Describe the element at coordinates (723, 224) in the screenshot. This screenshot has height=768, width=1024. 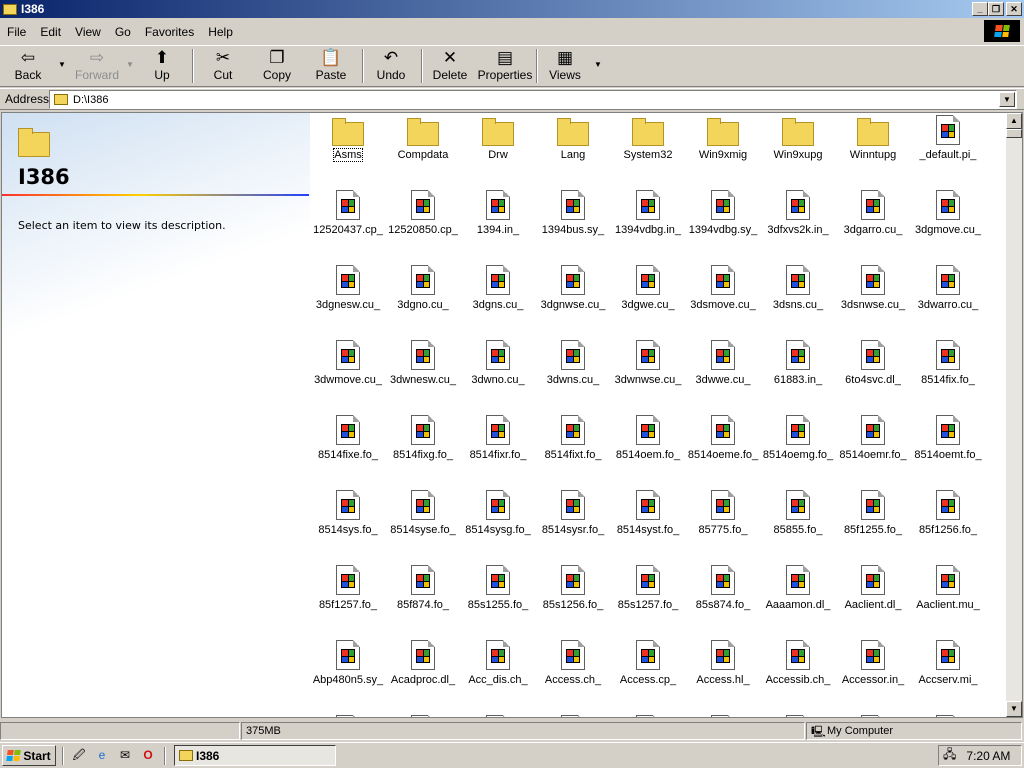
I see `file-item: 1394vdbg.sy_` at that location.